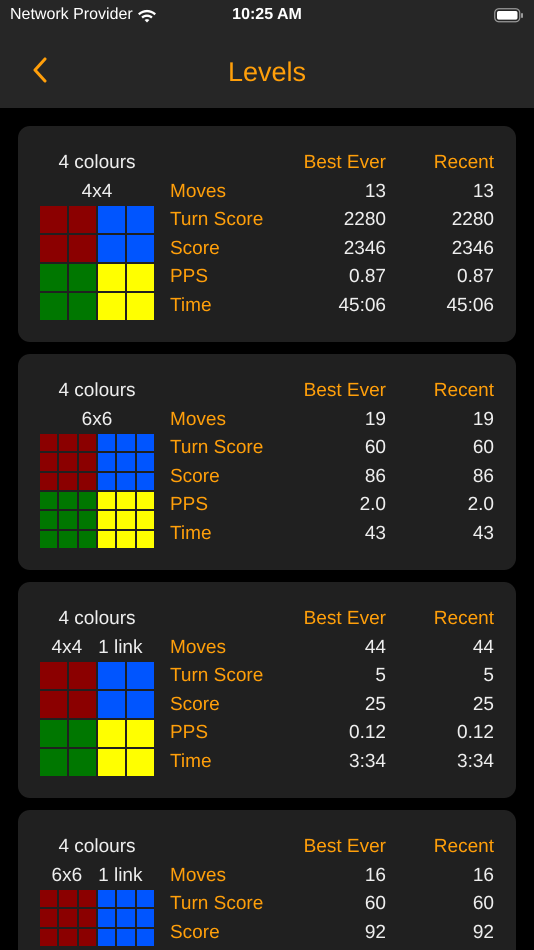 Image resolution: width=534 pixels, height=950 pixels. I want to click on clock-time: 10:25 AM, so click(267, 15).